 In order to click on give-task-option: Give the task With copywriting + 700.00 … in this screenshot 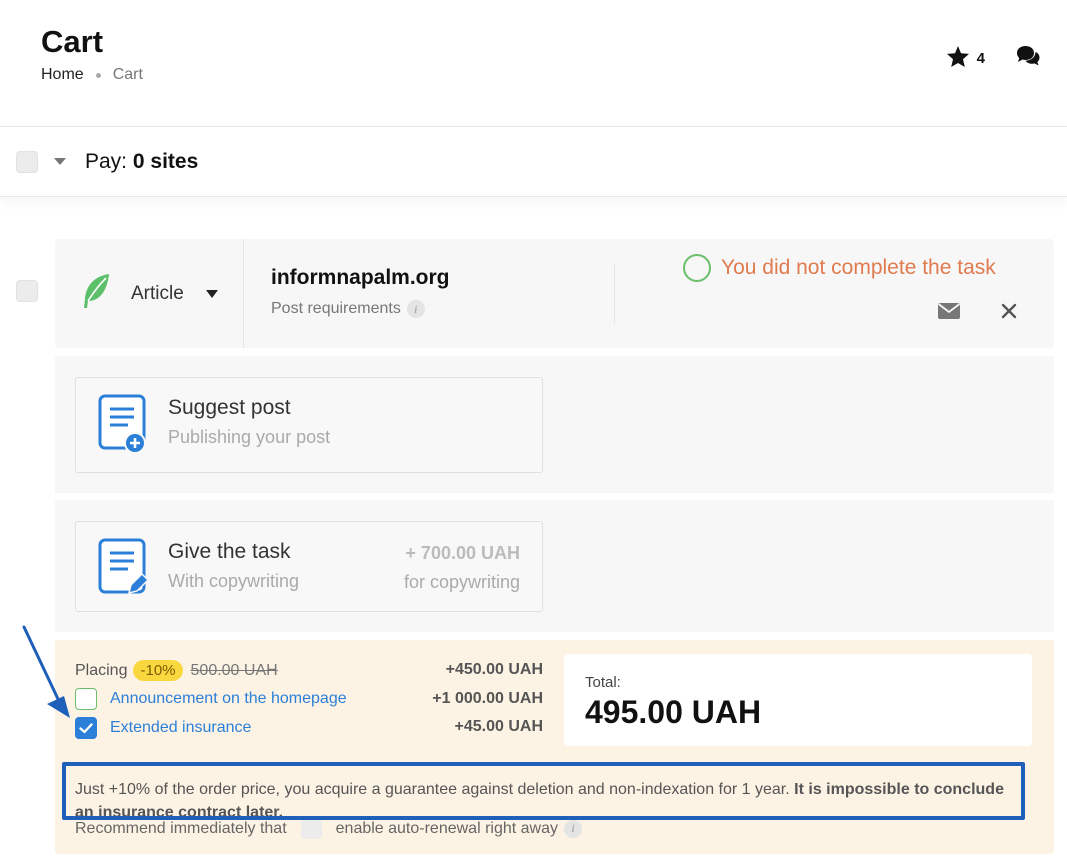, I will do `click(309, 566)`.